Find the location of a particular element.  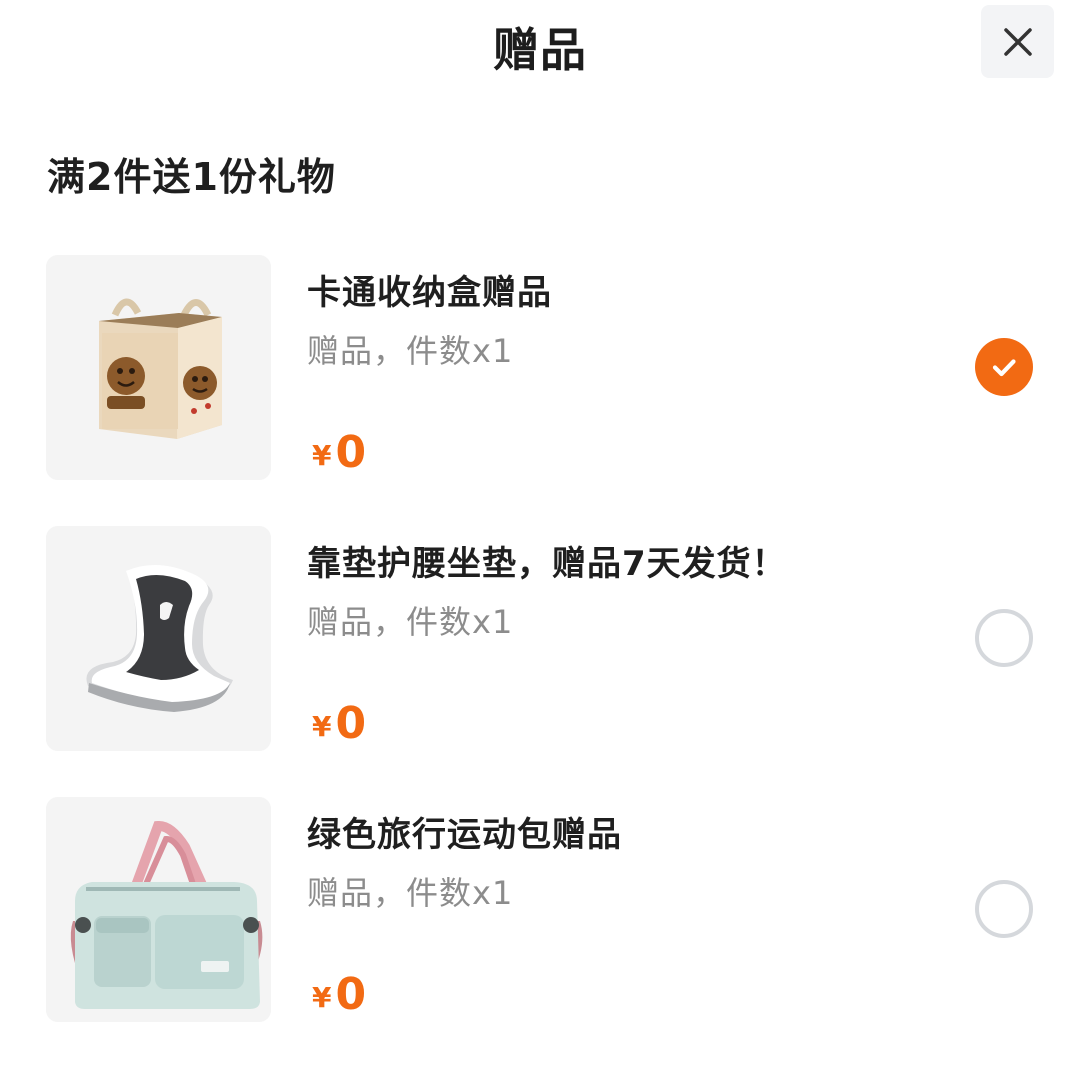

page-title: 赠品 is located at coordinates (540, 50).